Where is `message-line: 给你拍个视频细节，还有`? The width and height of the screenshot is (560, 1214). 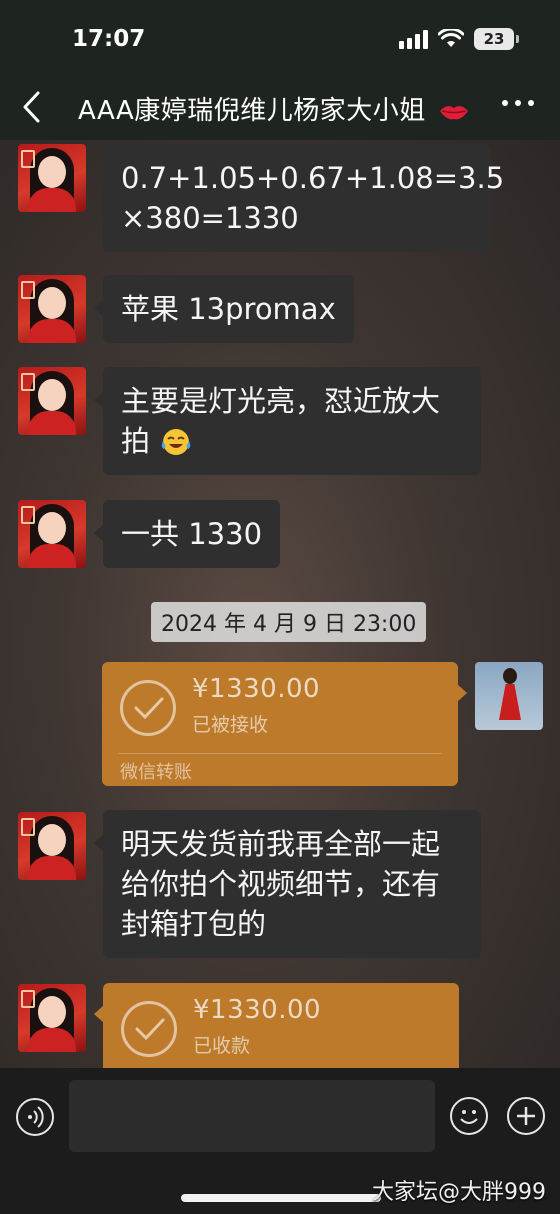
message-line: 给你拍个视频细节，还有 is located at coordinates (281, 884).